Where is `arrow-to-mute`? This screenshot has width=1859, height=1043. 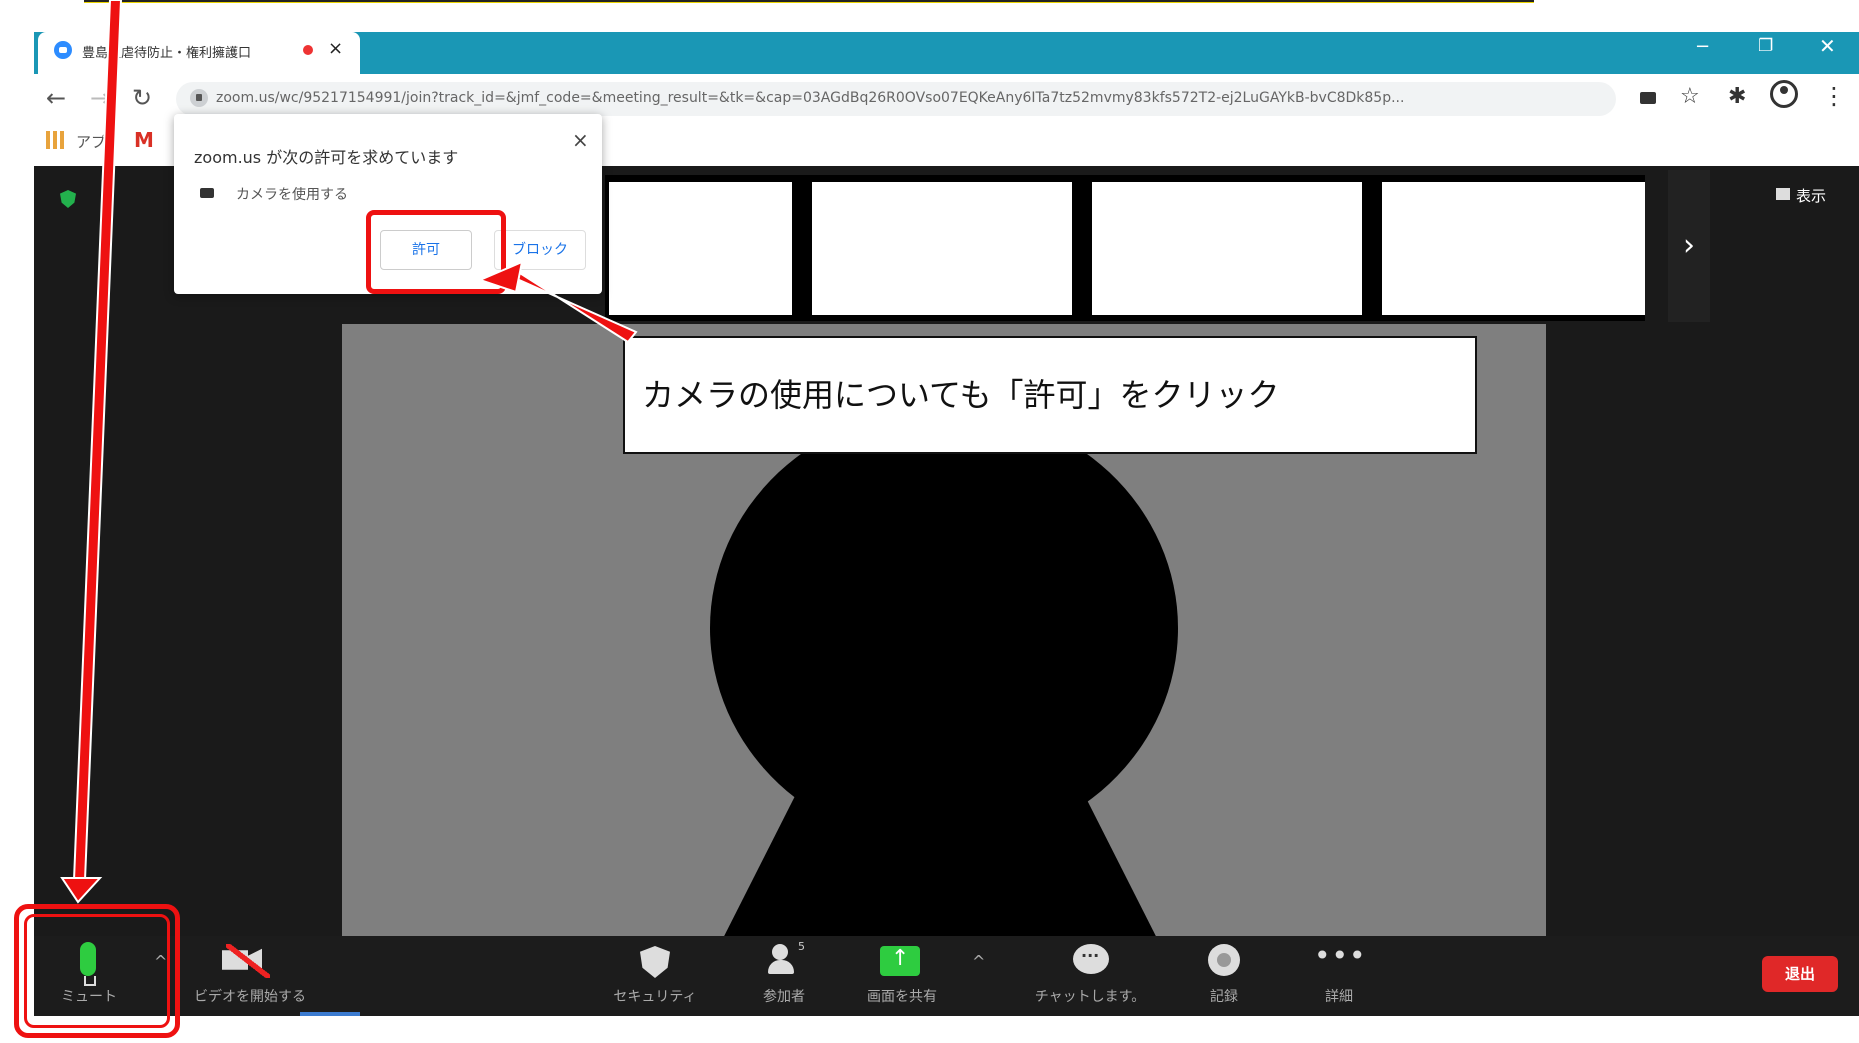 arrow-to-mute is located at coordinates (91, 452).